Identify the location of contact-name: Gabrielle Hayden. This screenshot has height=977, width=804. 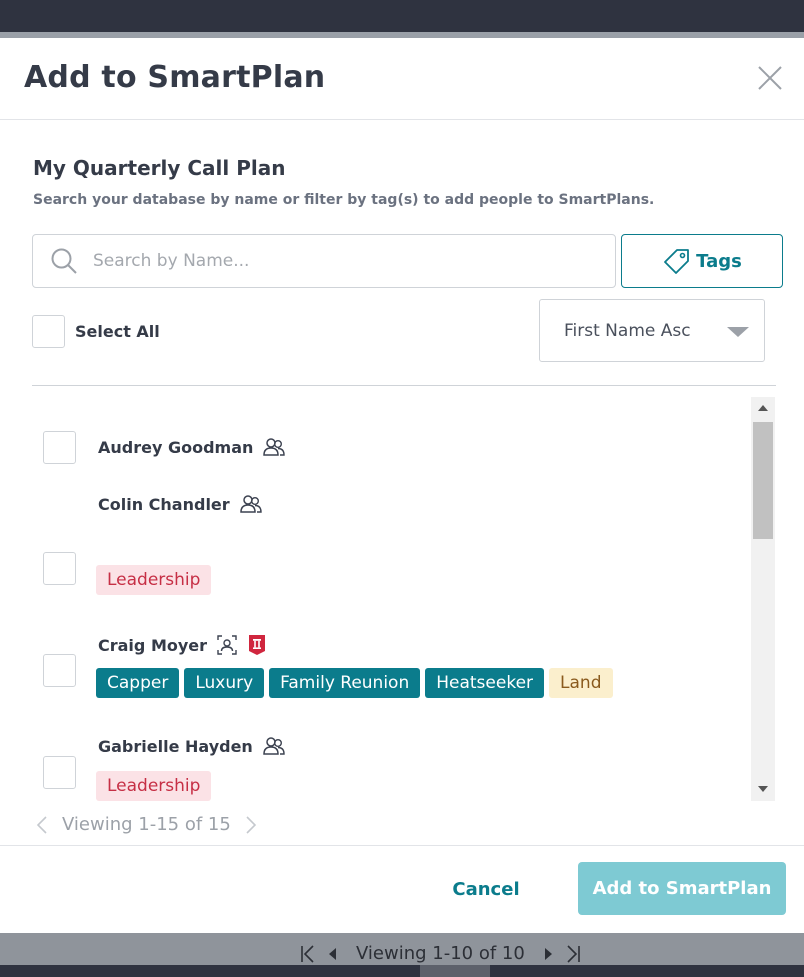
(175, 746).